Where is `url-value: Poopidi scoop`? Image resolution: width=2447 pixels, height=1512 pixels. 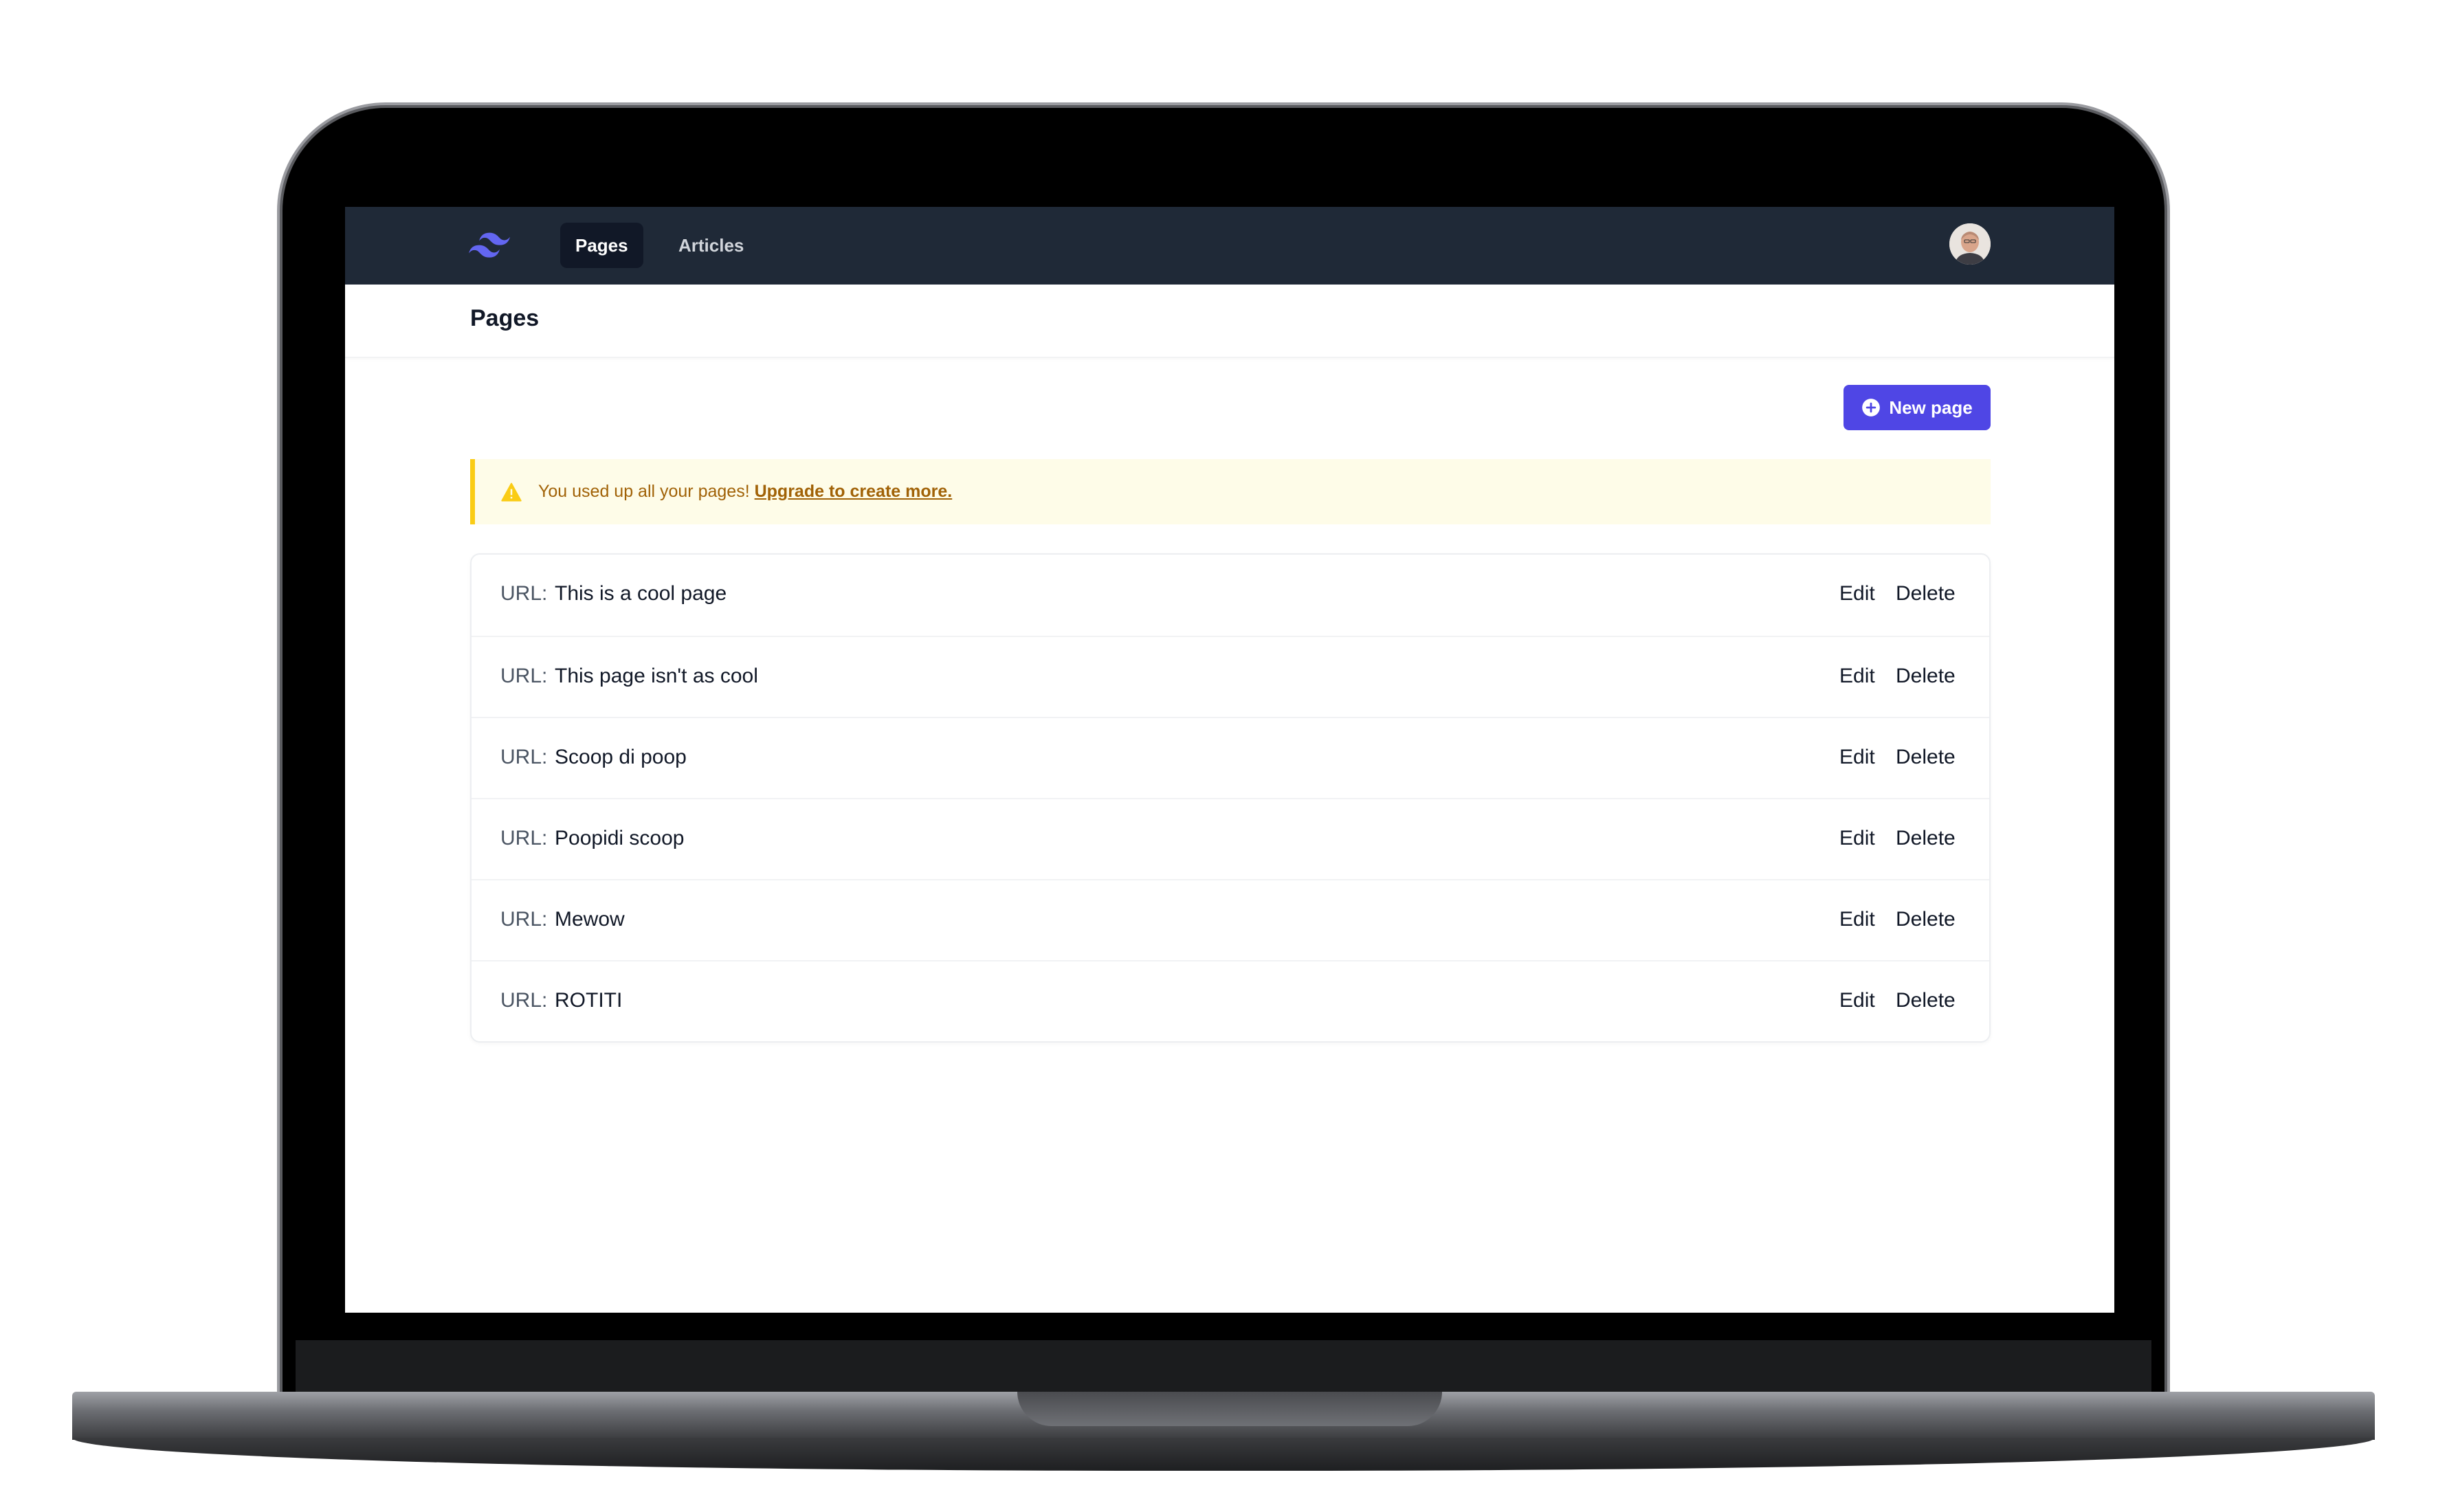
url-value: Poopidi scoop is located at coordinates (620, 838).